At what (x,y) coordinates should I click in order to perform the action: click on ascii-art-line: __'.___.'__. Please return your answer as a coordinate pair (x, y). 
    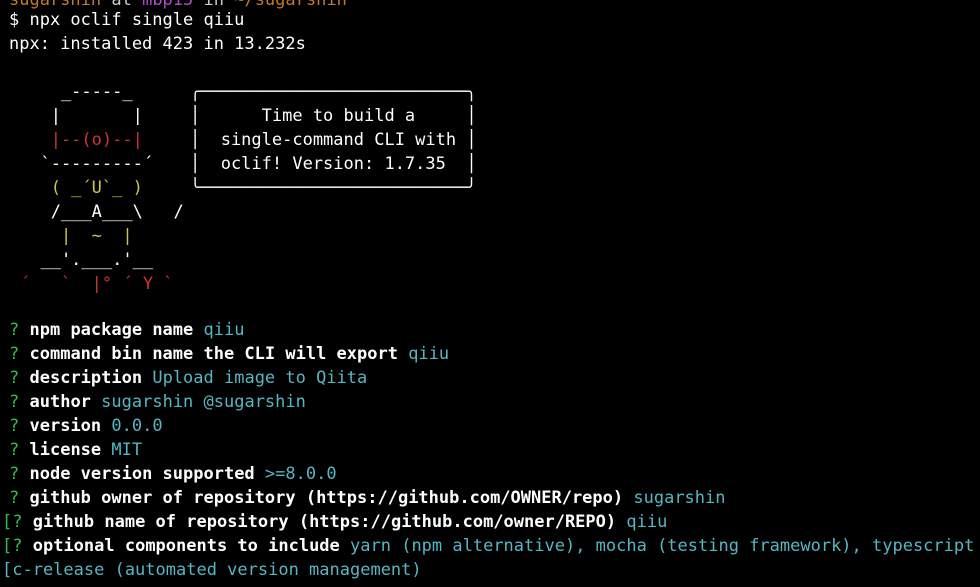
    Looking at the image, I should click on (87, 260).